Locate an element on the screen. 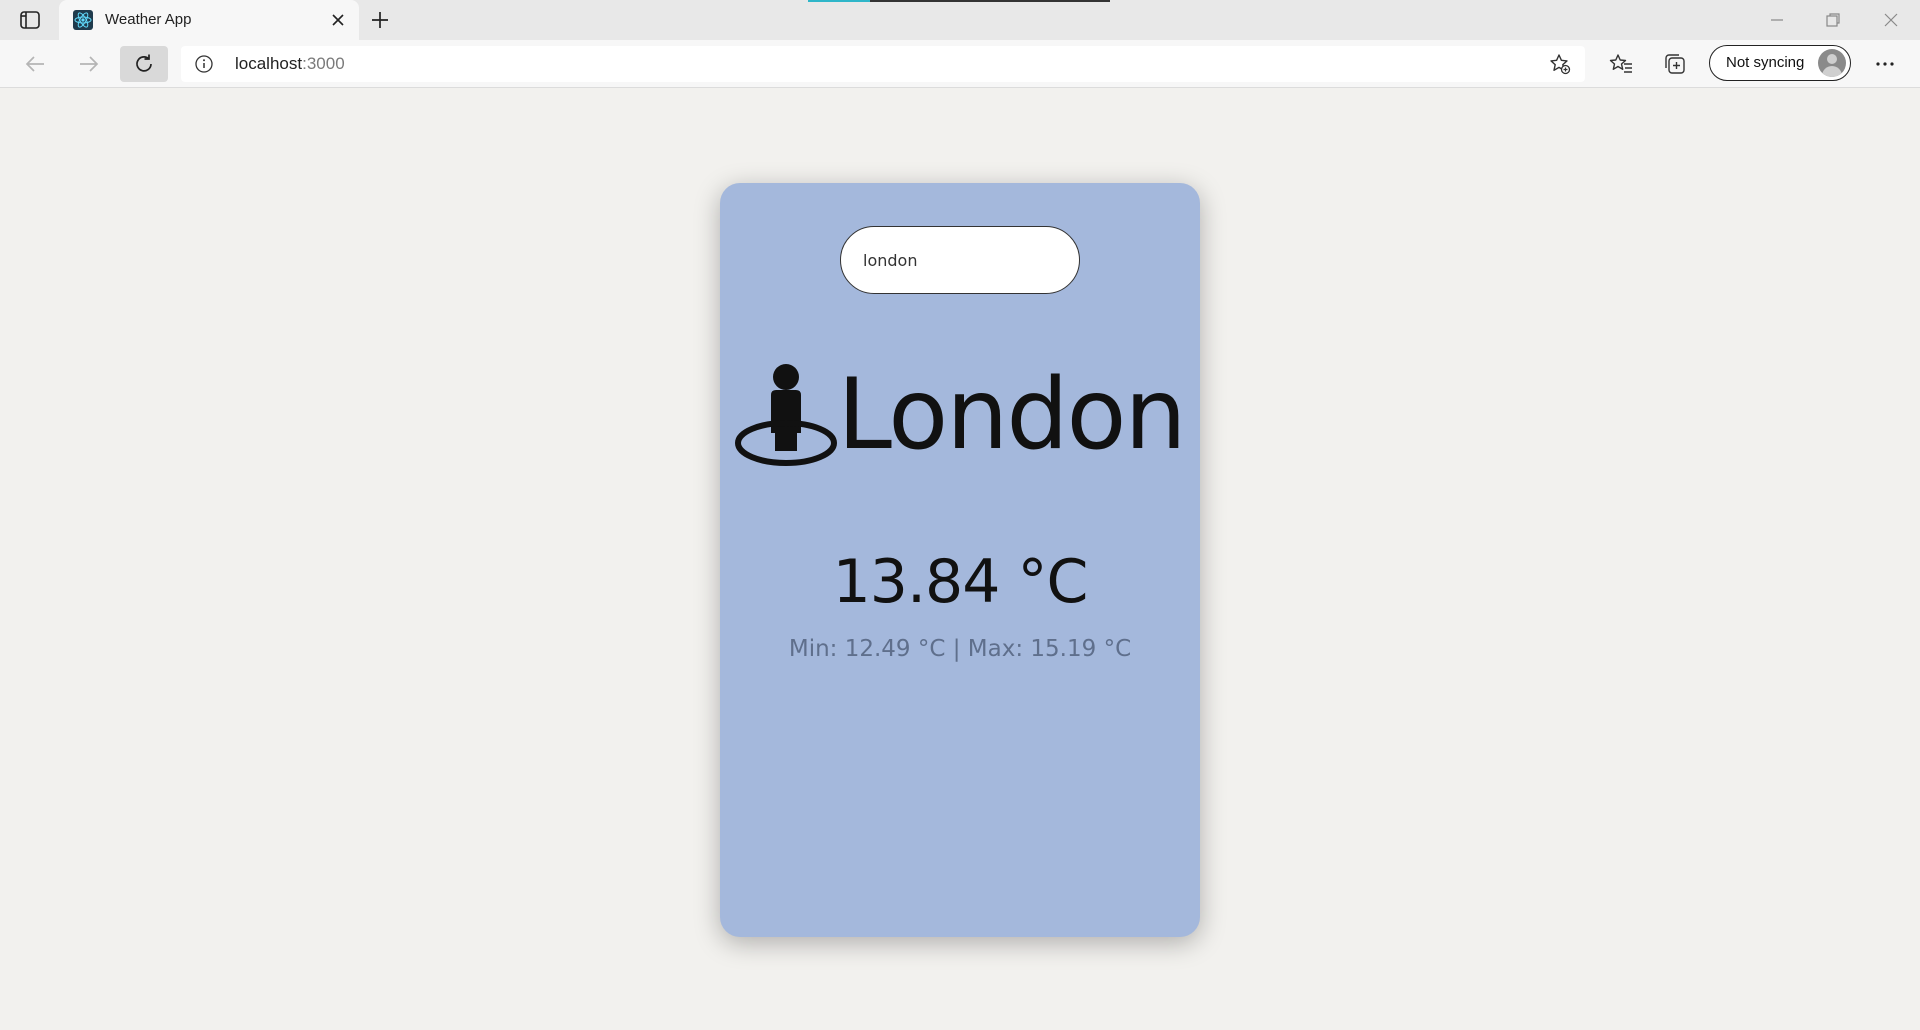  reload-icon is located at coordinates (144, 64).